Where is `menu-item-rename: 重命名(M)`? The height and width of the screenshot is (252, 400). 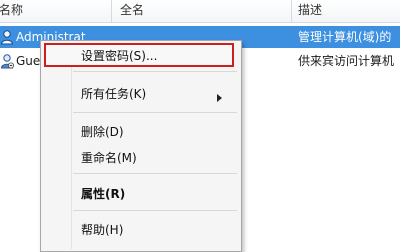 menu-item-rename: 重命名(M) is located at coordinates (109, 158).